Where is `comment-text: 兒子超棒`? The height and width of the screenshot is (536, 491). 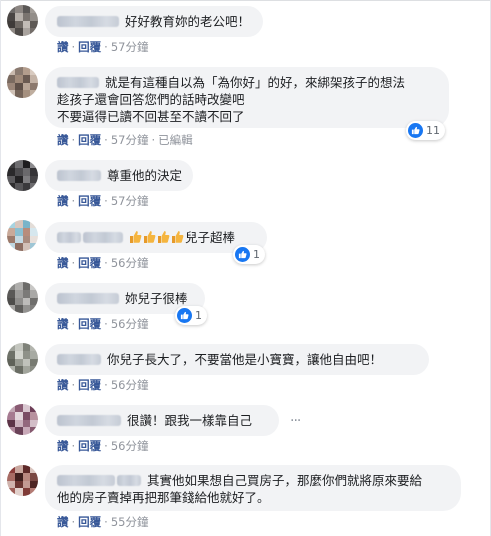 comment-text: 兒子超棒 is located at coordinates (210, 237).